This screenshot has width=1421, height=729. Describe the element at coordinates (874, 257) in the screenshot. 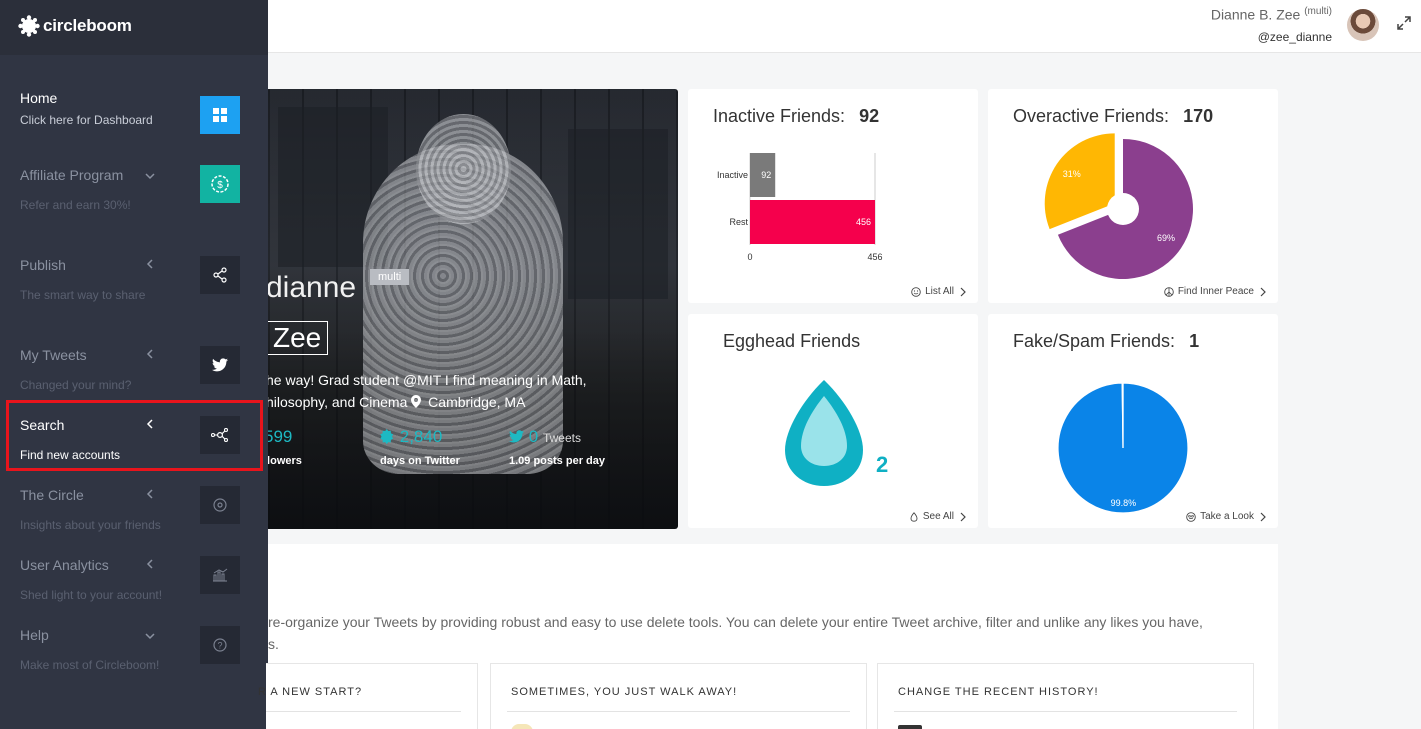

I see `x-tick-label: 456` at that location.